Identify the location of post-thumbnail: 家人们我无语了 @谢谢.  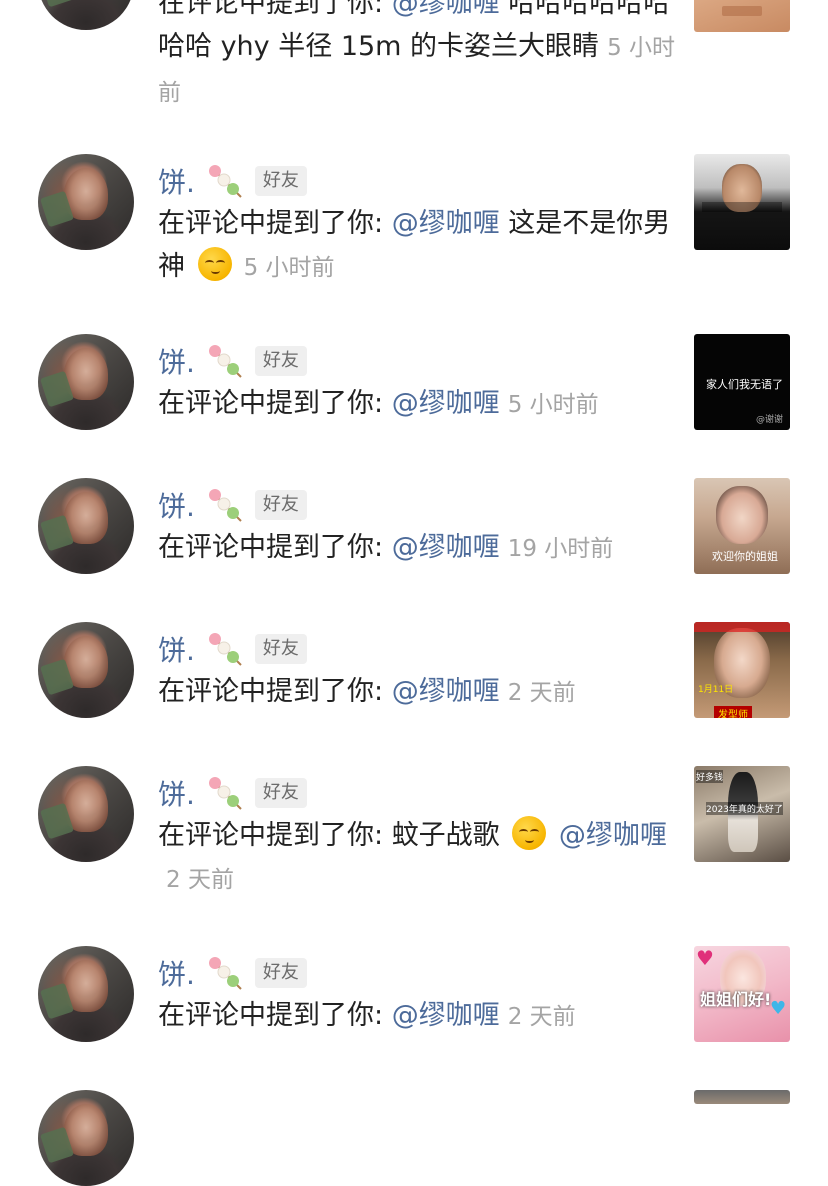
(742, 382).